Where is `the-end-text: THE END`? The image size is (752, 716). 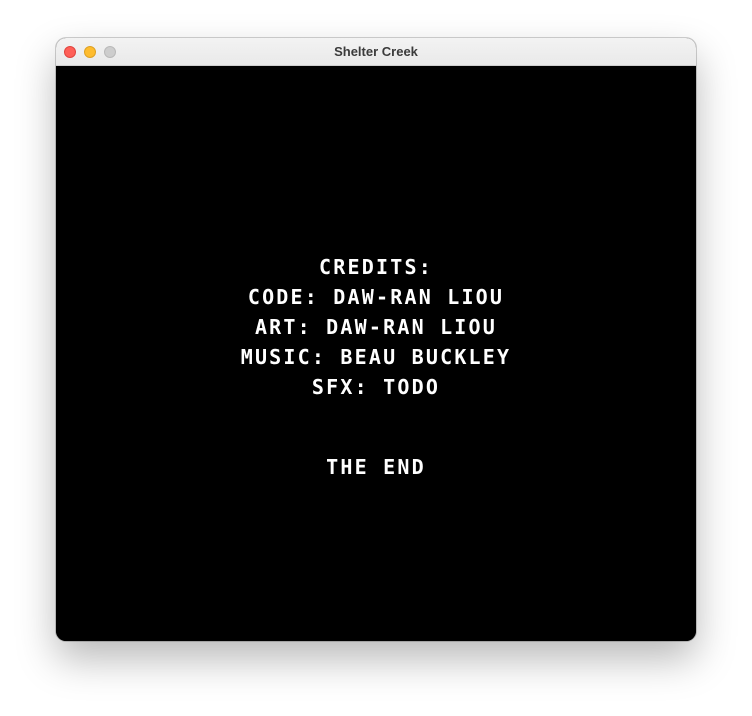 the-end-text: THE END is located at coordinates (376, 467).